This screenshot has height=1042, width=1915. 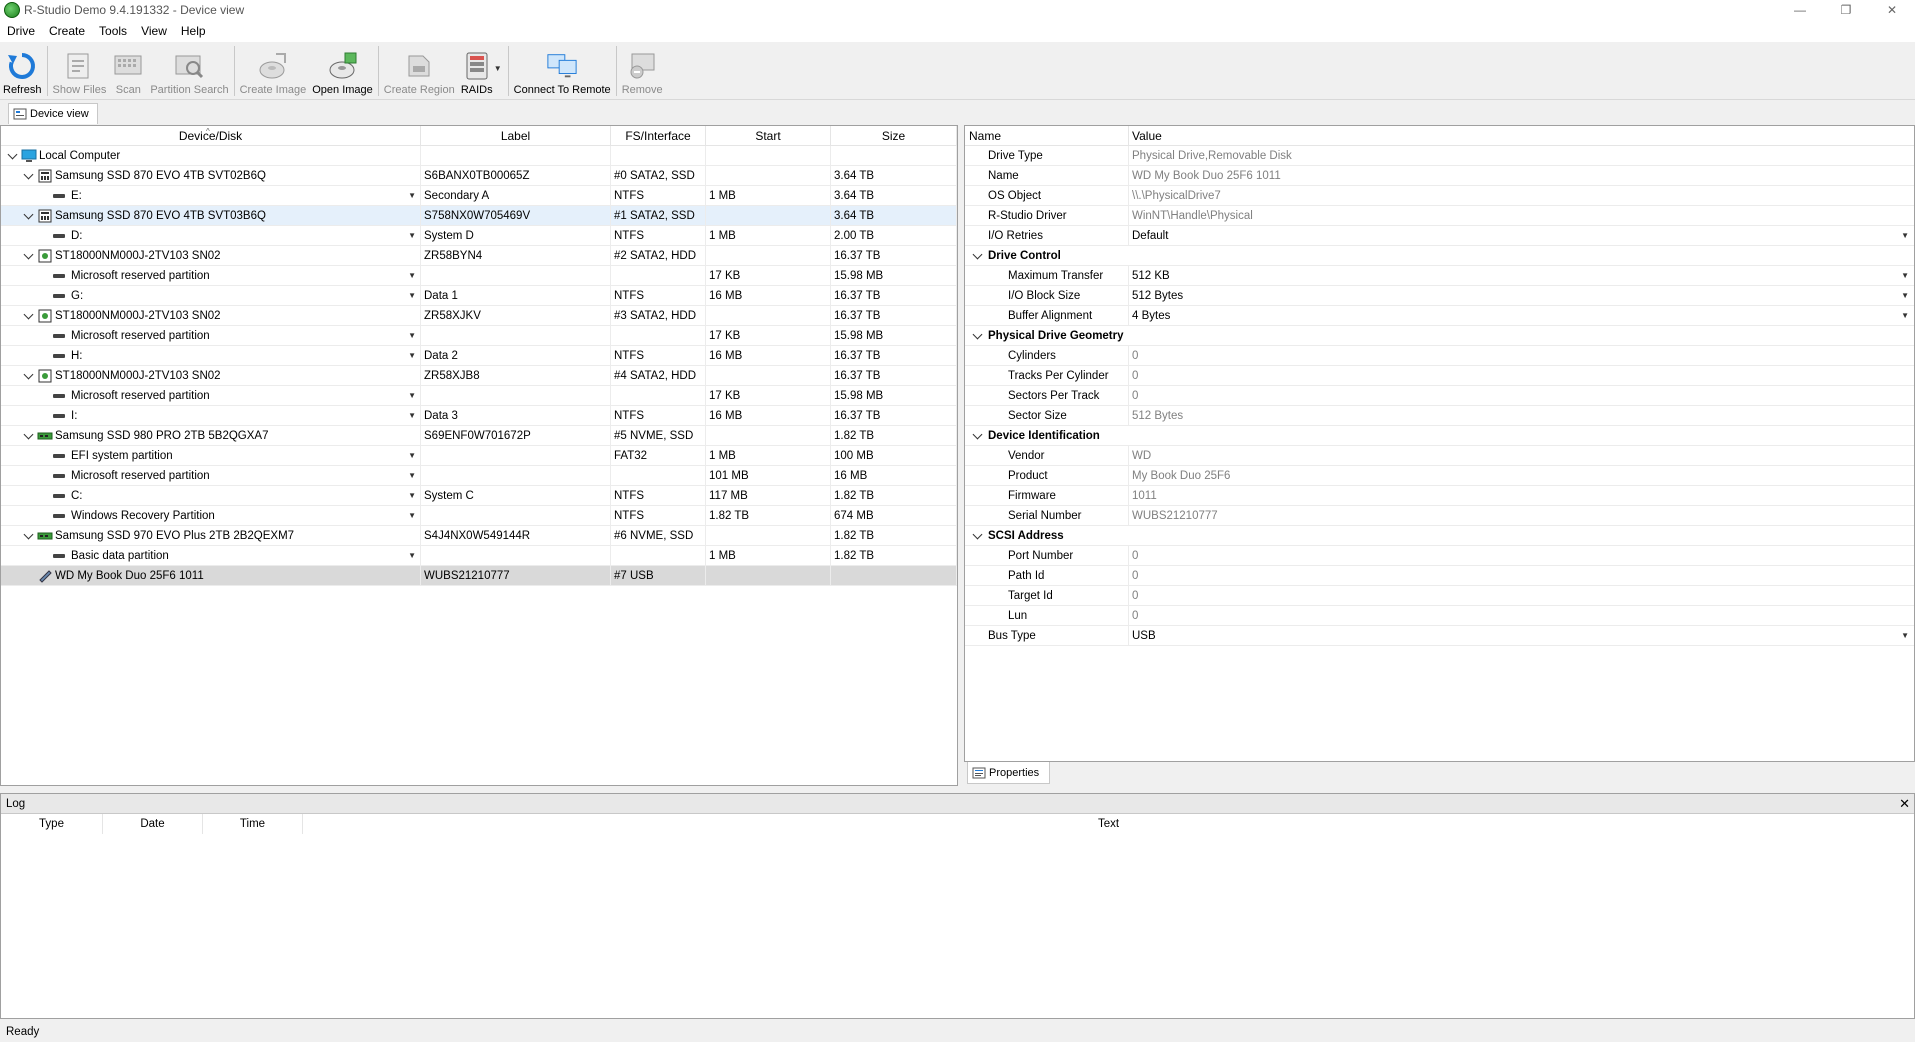 What do you see at coordinates (419, 70) in the screenshot?
I see `create-region-button: Create Region` at bounding box center [419, 70].